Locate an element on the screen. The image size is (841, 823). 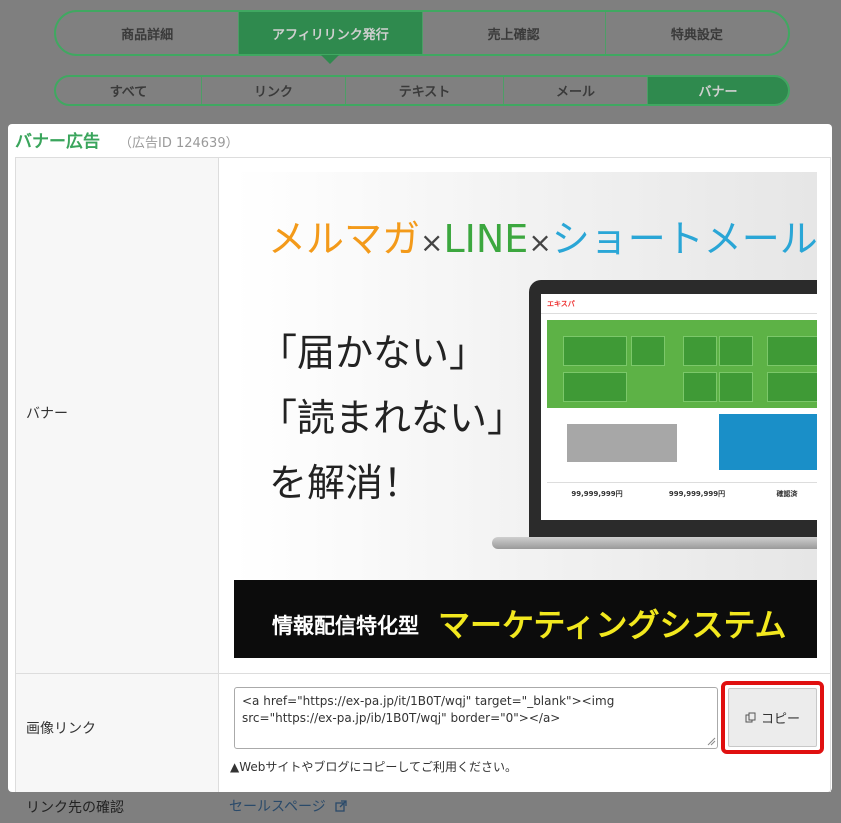
screen-stats: 99,999,999円 999,999,999円 確認済 is located at coordinates (682, 500).